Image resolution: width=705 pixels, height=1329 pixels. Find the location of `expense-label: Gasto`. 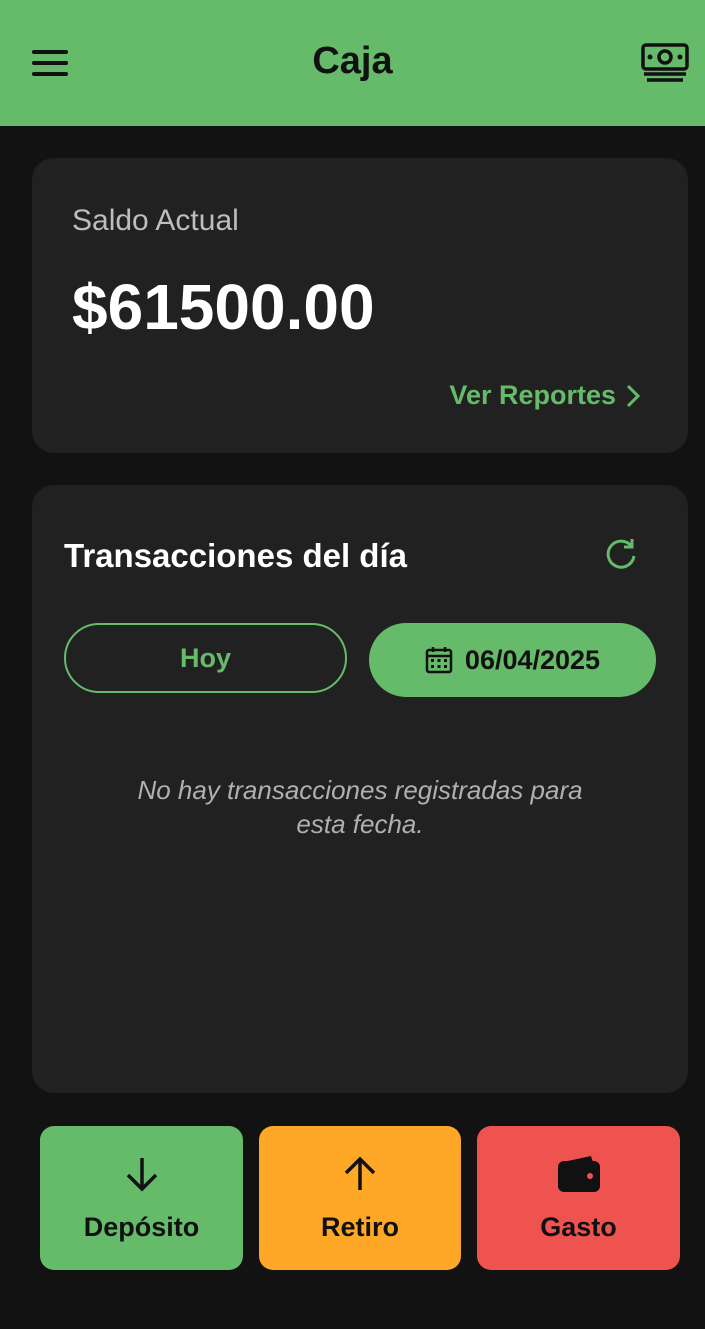

expense-label: Gasto is located at coordinates (578, 1227).